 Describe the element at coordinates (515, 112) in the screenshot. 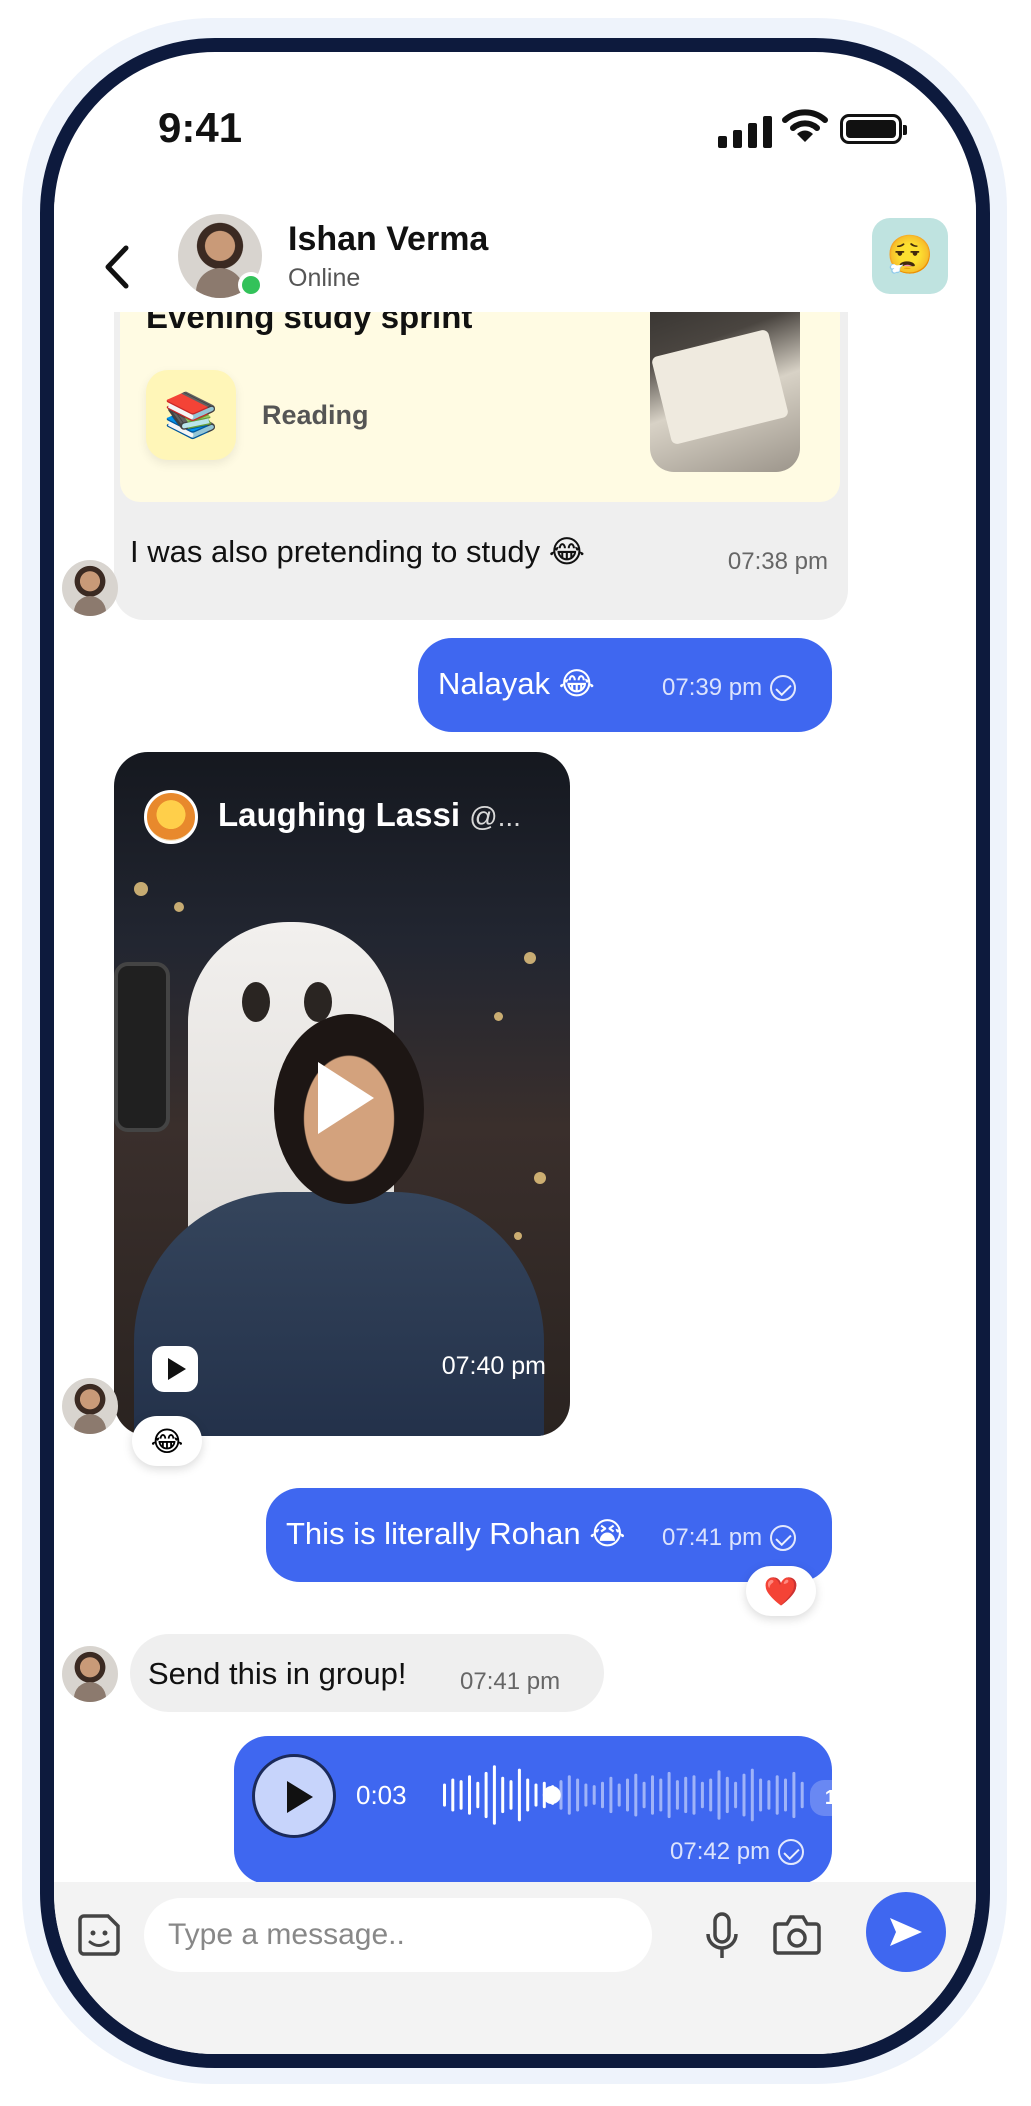

I see `status-bar: 9:41` at that location.